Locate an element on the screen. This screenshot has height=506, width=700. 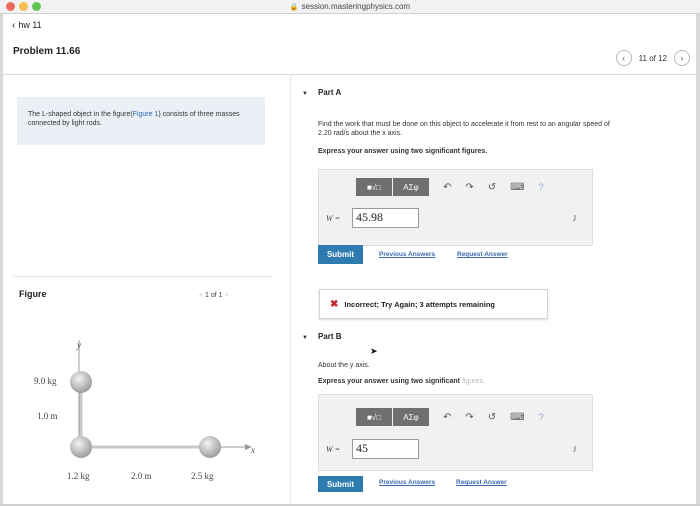
part-b-title: Part B is located at coordinates (329, 336).